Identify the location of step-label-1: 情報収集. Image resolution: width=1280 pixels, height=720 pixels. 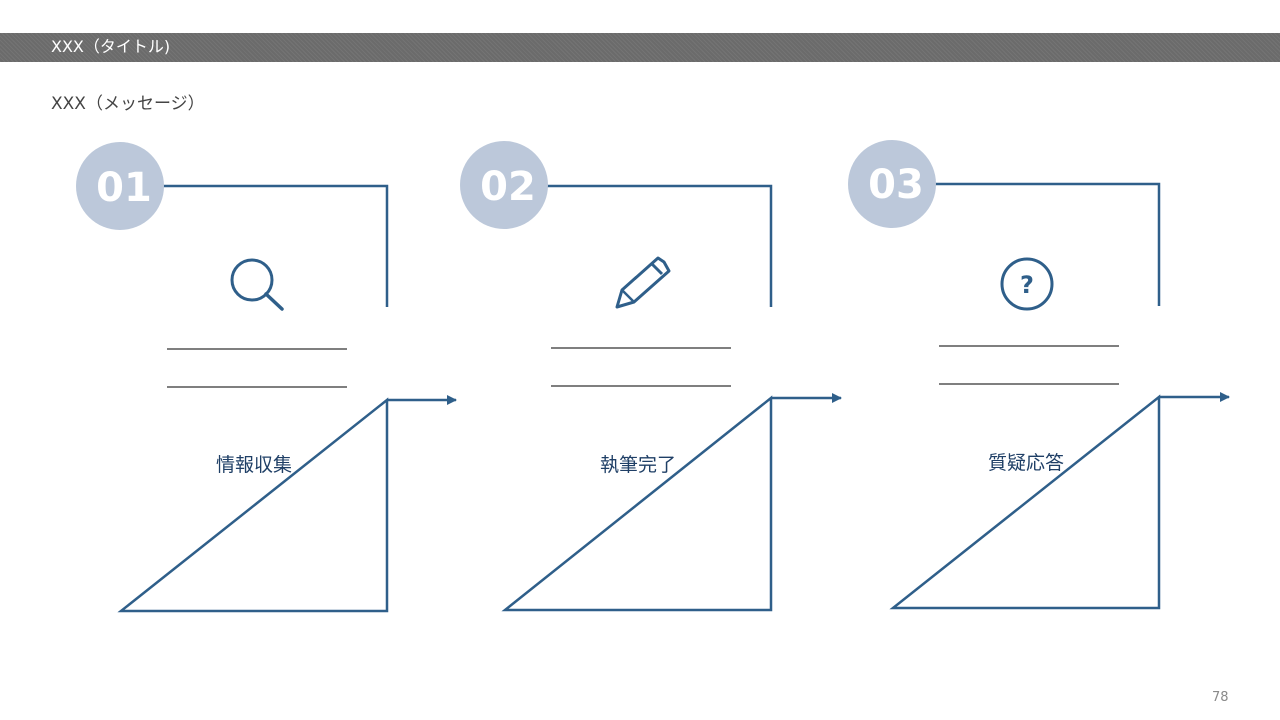
(253, 465).